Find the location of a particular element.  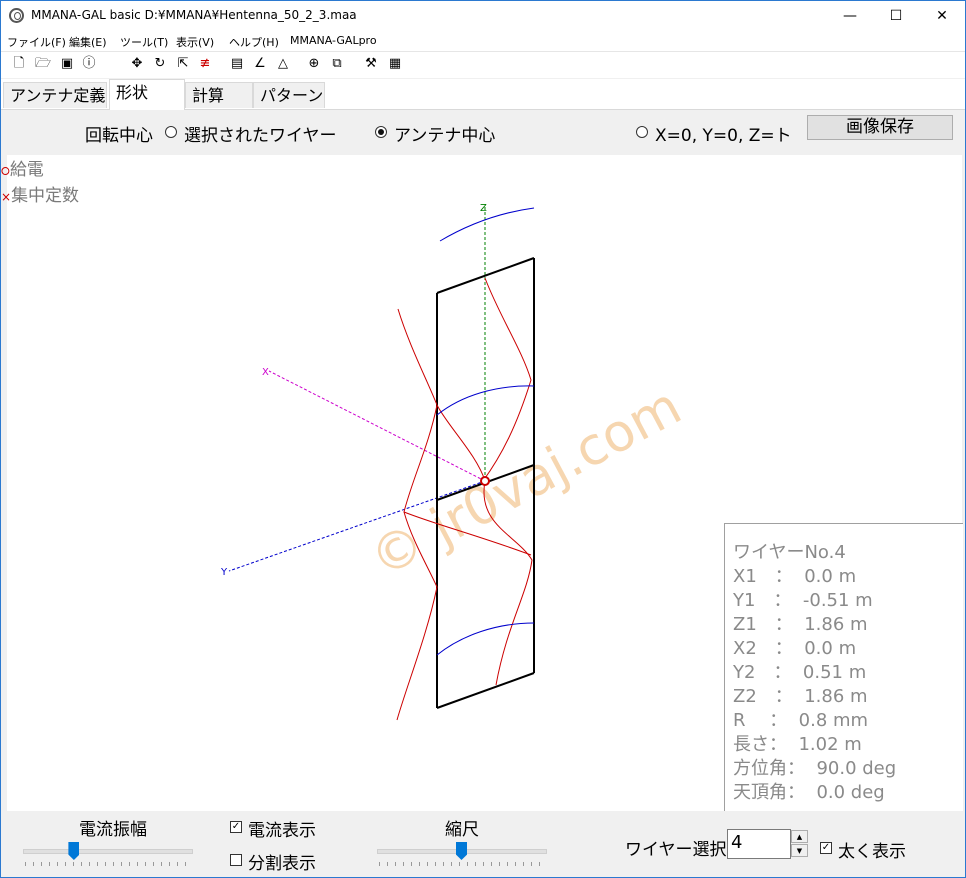

maximize-button: ☐ is located at coordinates (896, 16).